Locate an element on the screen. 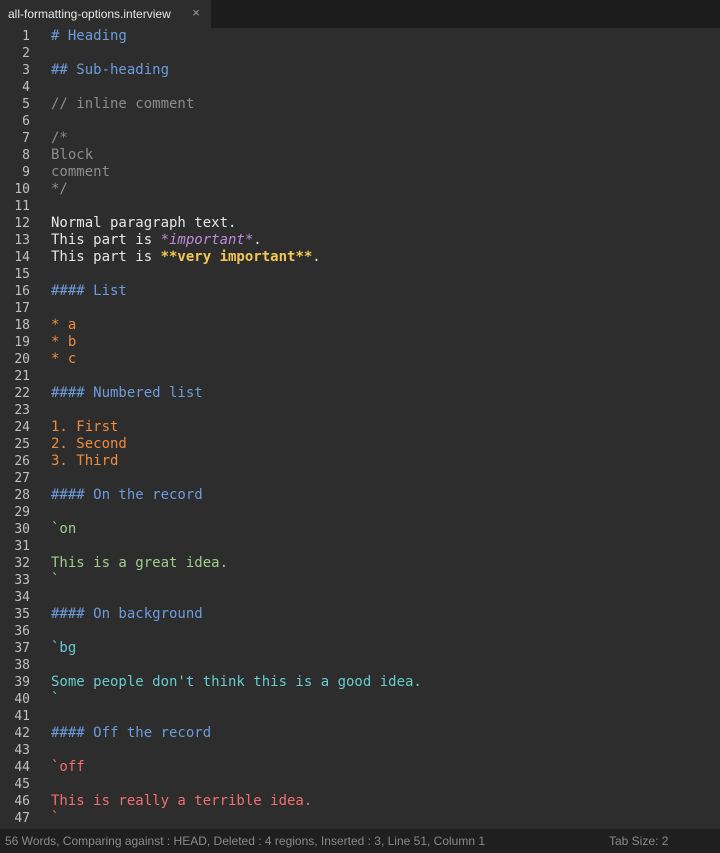 The height and width of the screenshot is (853, 720). editor-line: 1 # Heading is located at coordinates (360, 36).